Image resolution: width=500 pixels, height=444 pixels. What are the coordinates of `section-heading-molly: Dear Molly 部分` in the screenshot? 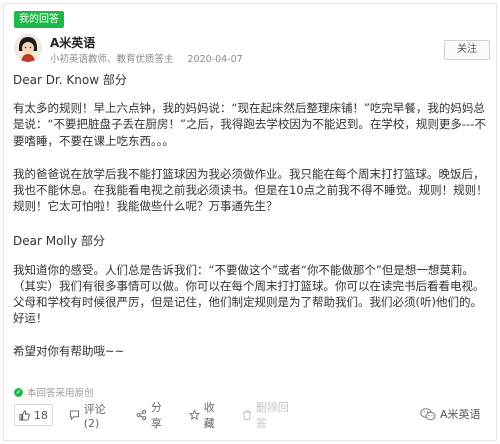 It's located at (59, 241).